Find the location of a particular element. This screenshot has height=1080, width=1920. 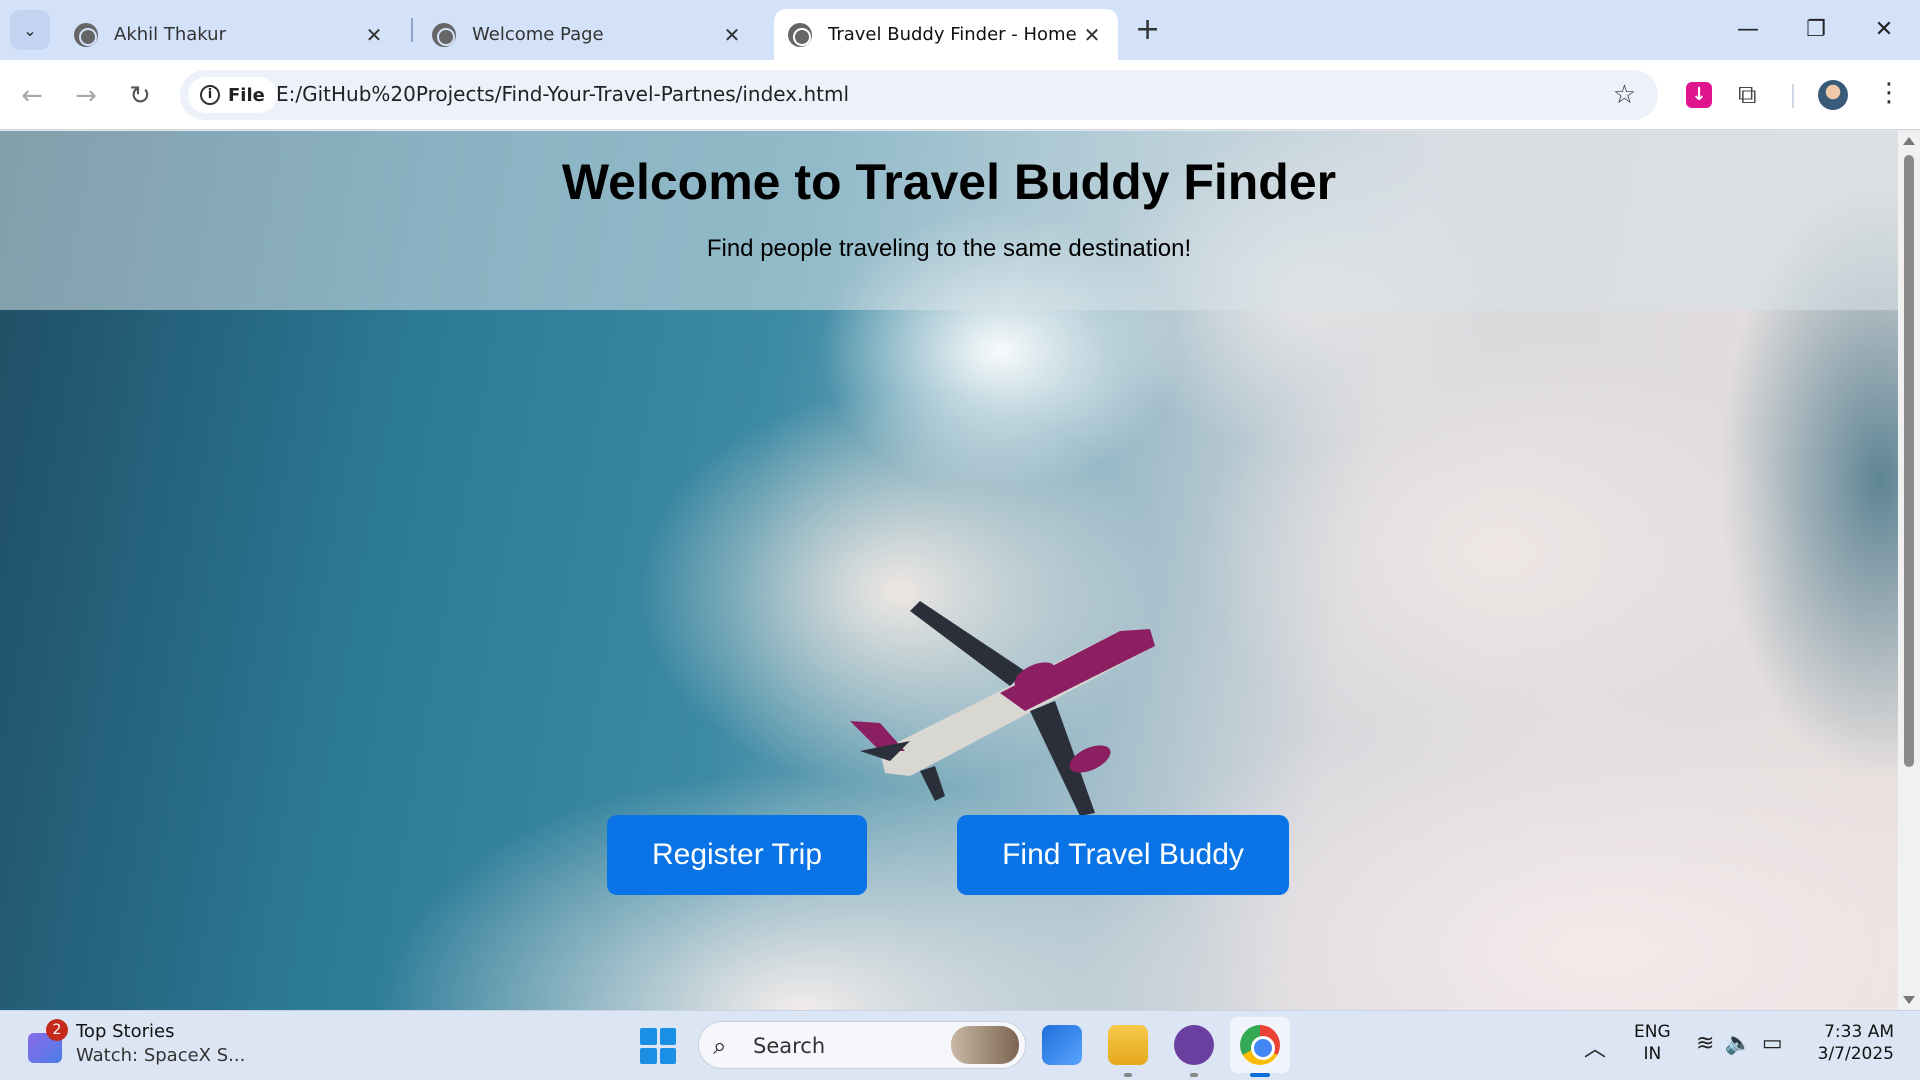

file-chip-label: File is located at coordinates (246, 95).